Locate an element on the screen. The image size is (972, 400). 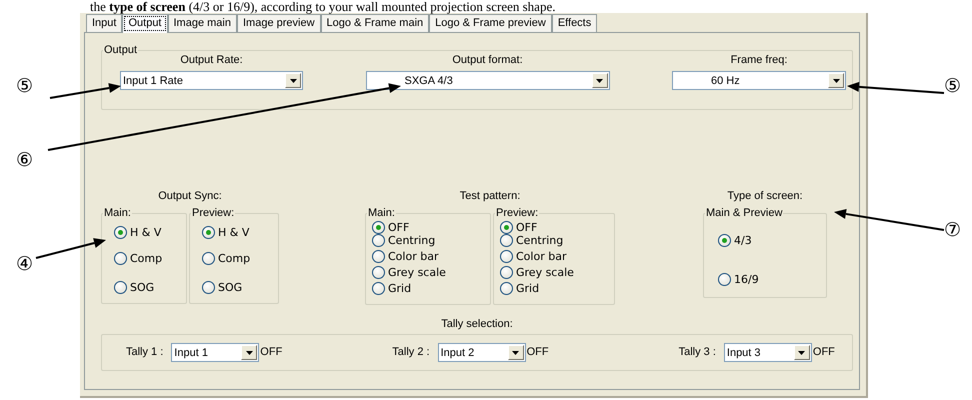
field-label: Output Rate: is located at coordinates (211, 60).